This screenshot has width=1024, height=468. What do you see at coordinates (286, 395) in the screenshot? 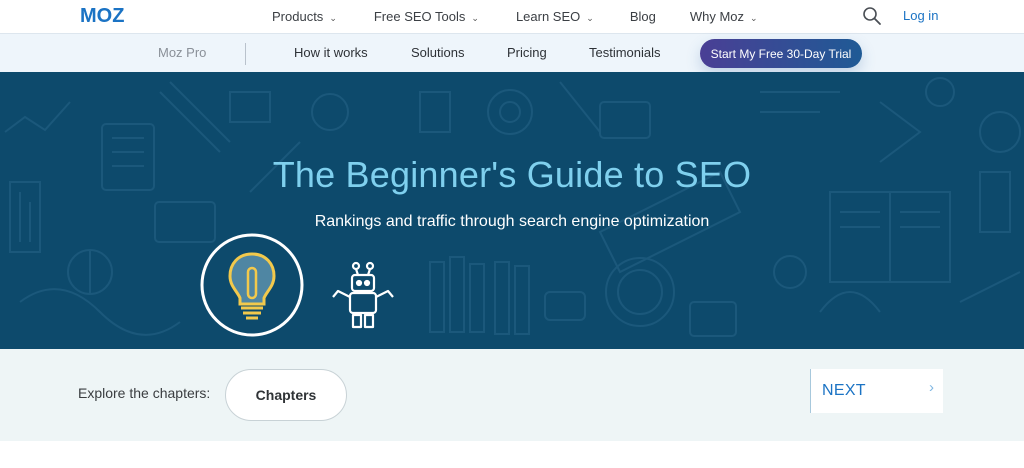
I see `chapters-dropdown-button: Chapters` at bounding box center [286, 395].